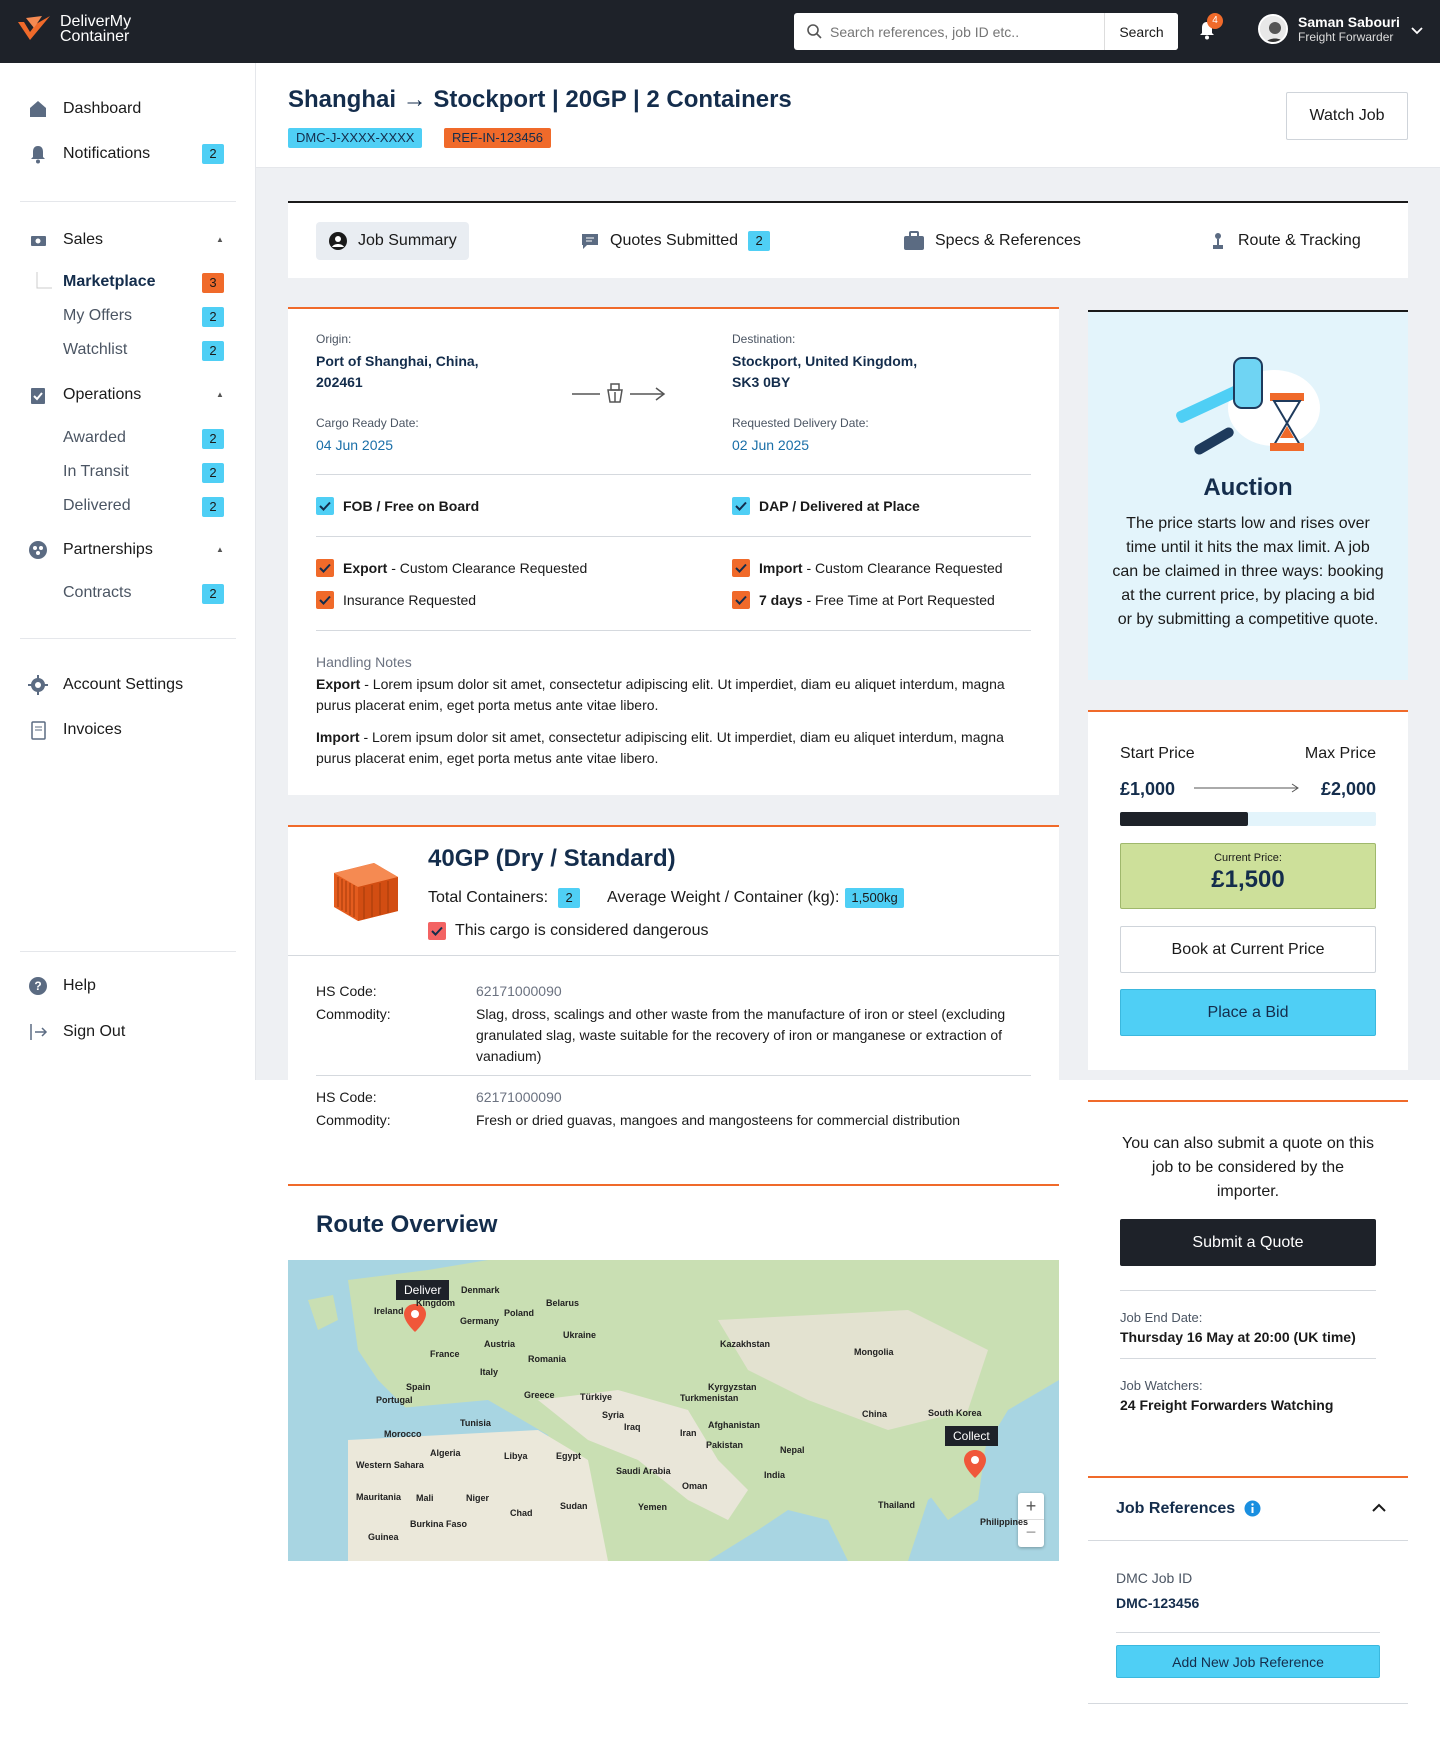 The image size is (1440, 1738). Describe the element at coordinates (346, 1097) in the screenshot. I see `hs-code-label: HS Code:` at that location.